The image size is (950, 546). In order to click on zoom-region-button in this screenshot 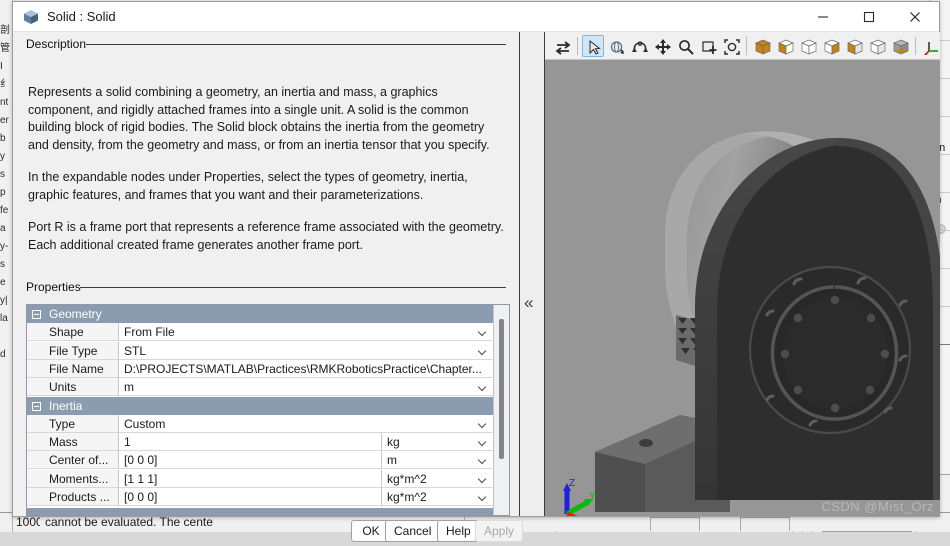, I will do `click(708, 46)`.